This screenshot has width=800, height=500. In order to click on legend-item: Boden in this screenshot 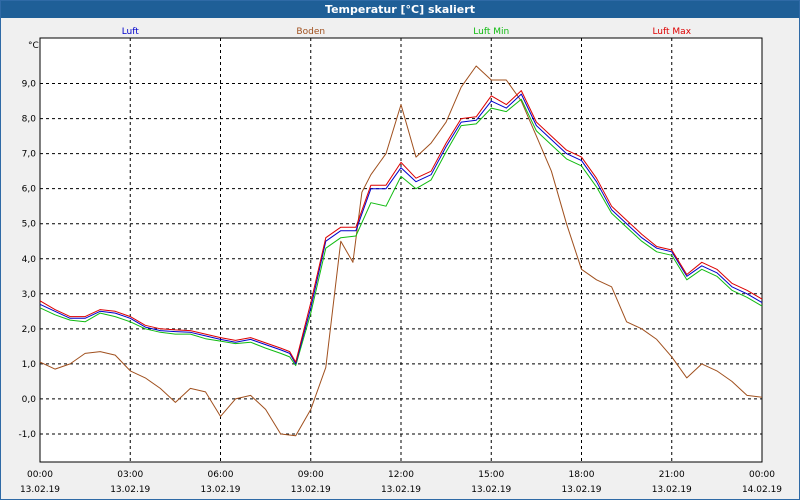, I will do `click(310, 32)`.